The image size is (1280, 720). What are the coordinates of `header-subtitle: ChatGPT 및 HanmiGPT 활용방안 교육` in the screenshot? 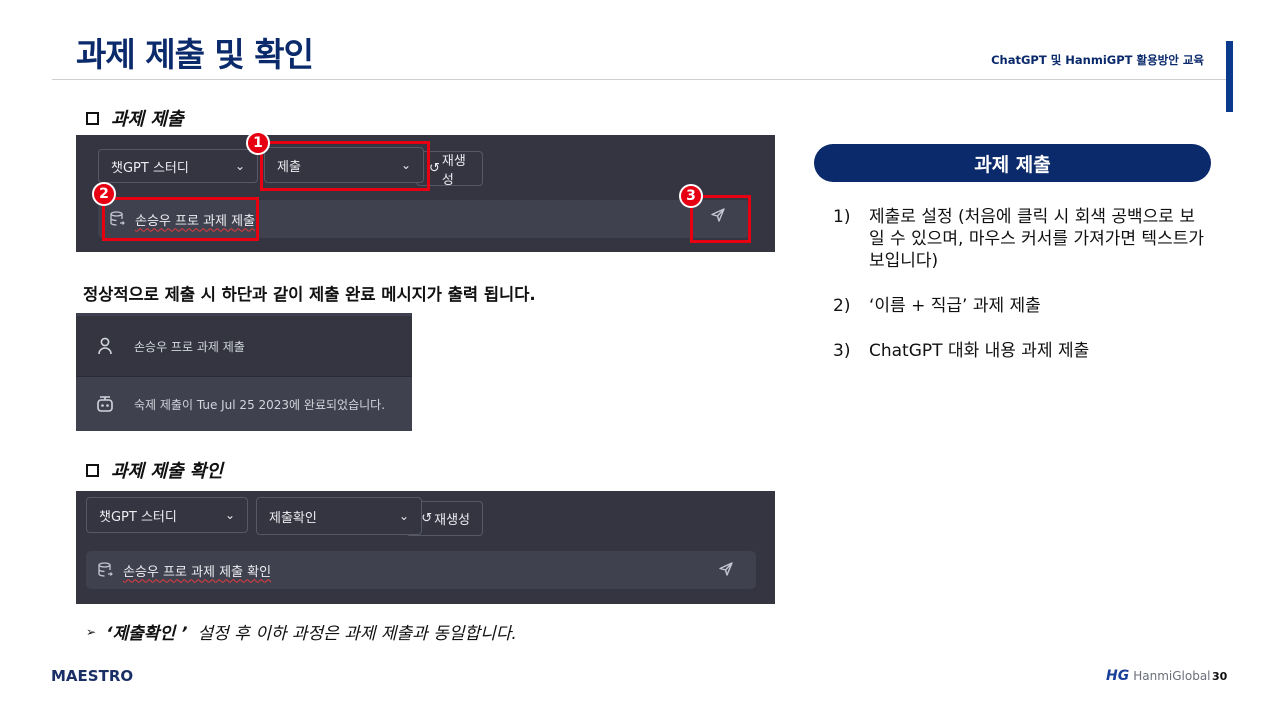 It's located at (1097, 60).